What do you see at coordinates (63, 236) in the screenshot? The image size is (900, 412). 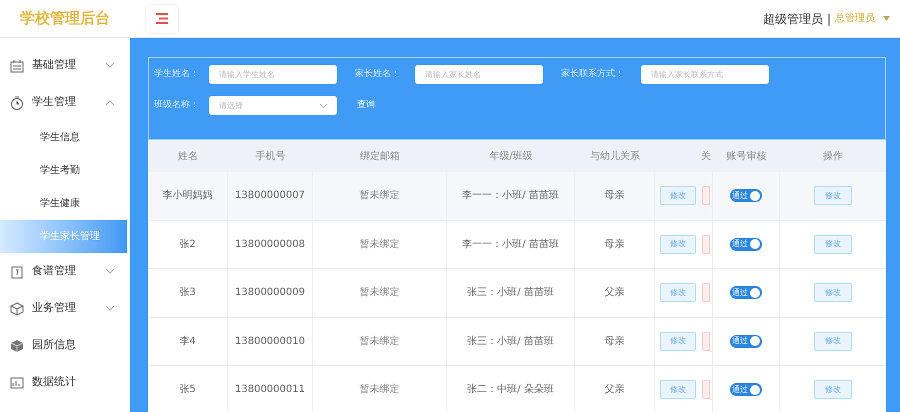 I see `submenu-item: 学生家长管理` at bounding box center [63, 236].